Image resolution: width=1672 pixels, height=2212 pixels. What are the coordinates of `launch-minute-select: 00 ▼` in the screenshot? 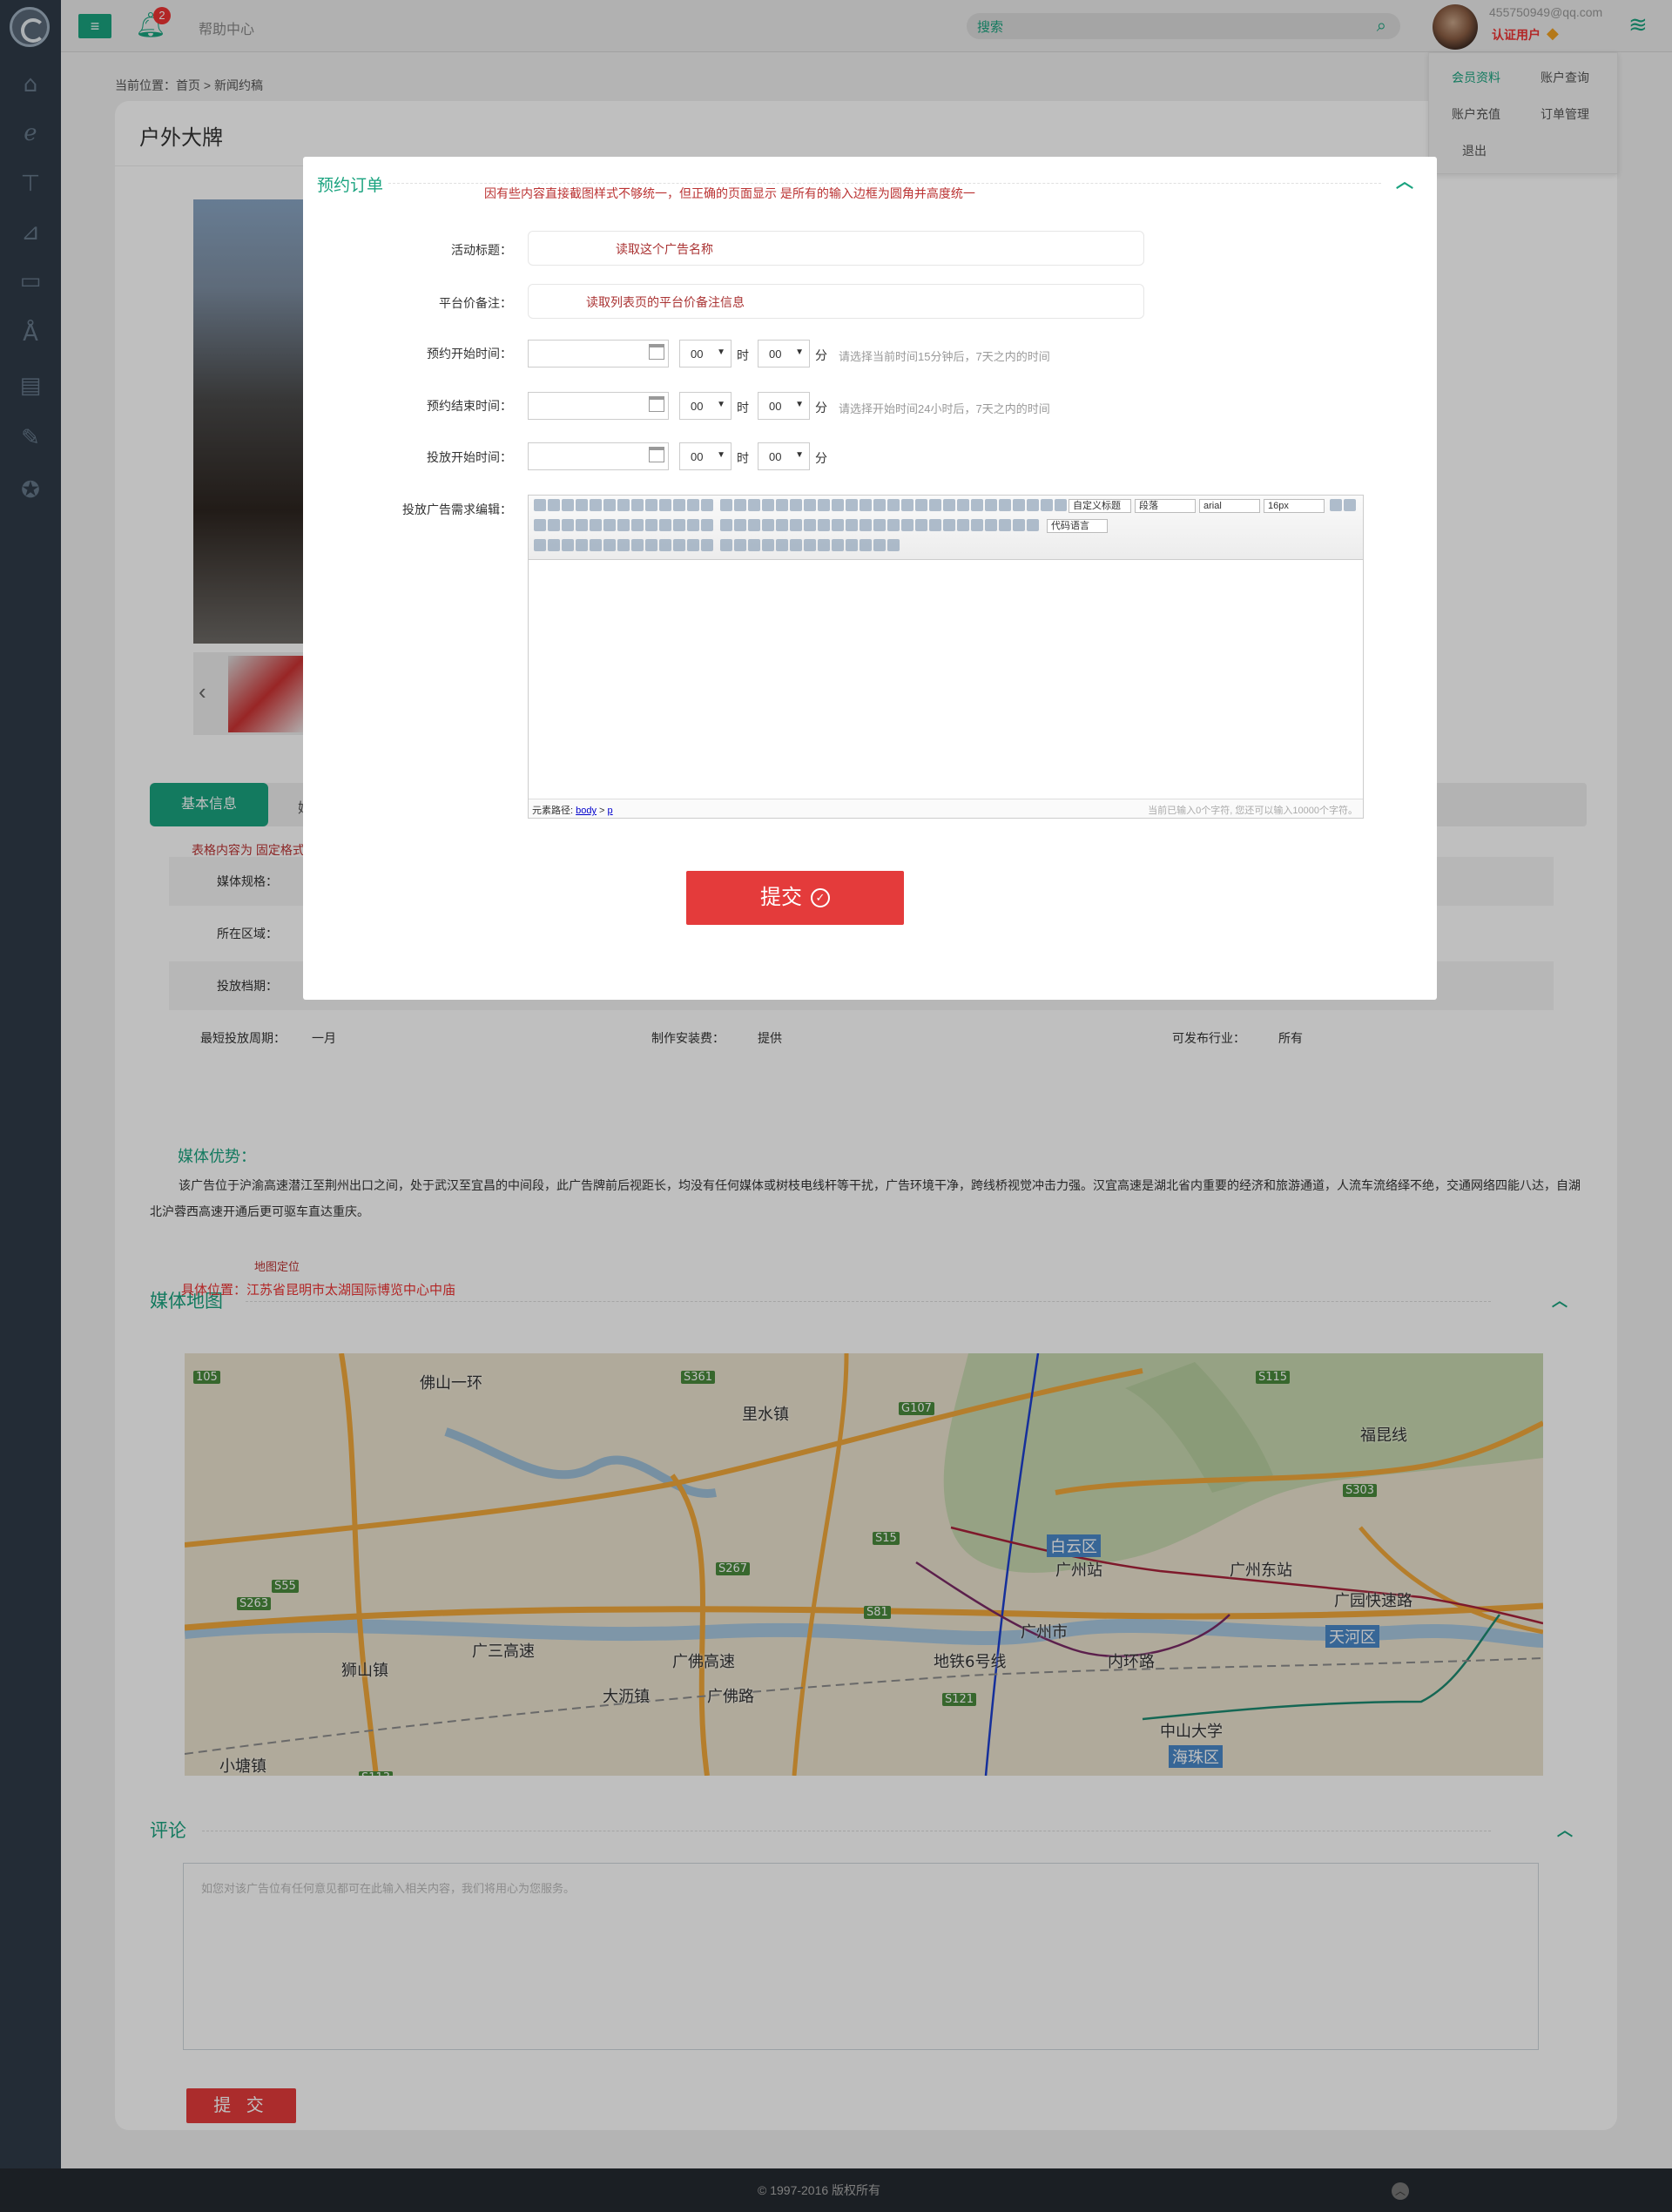 It's located at (784, 456).